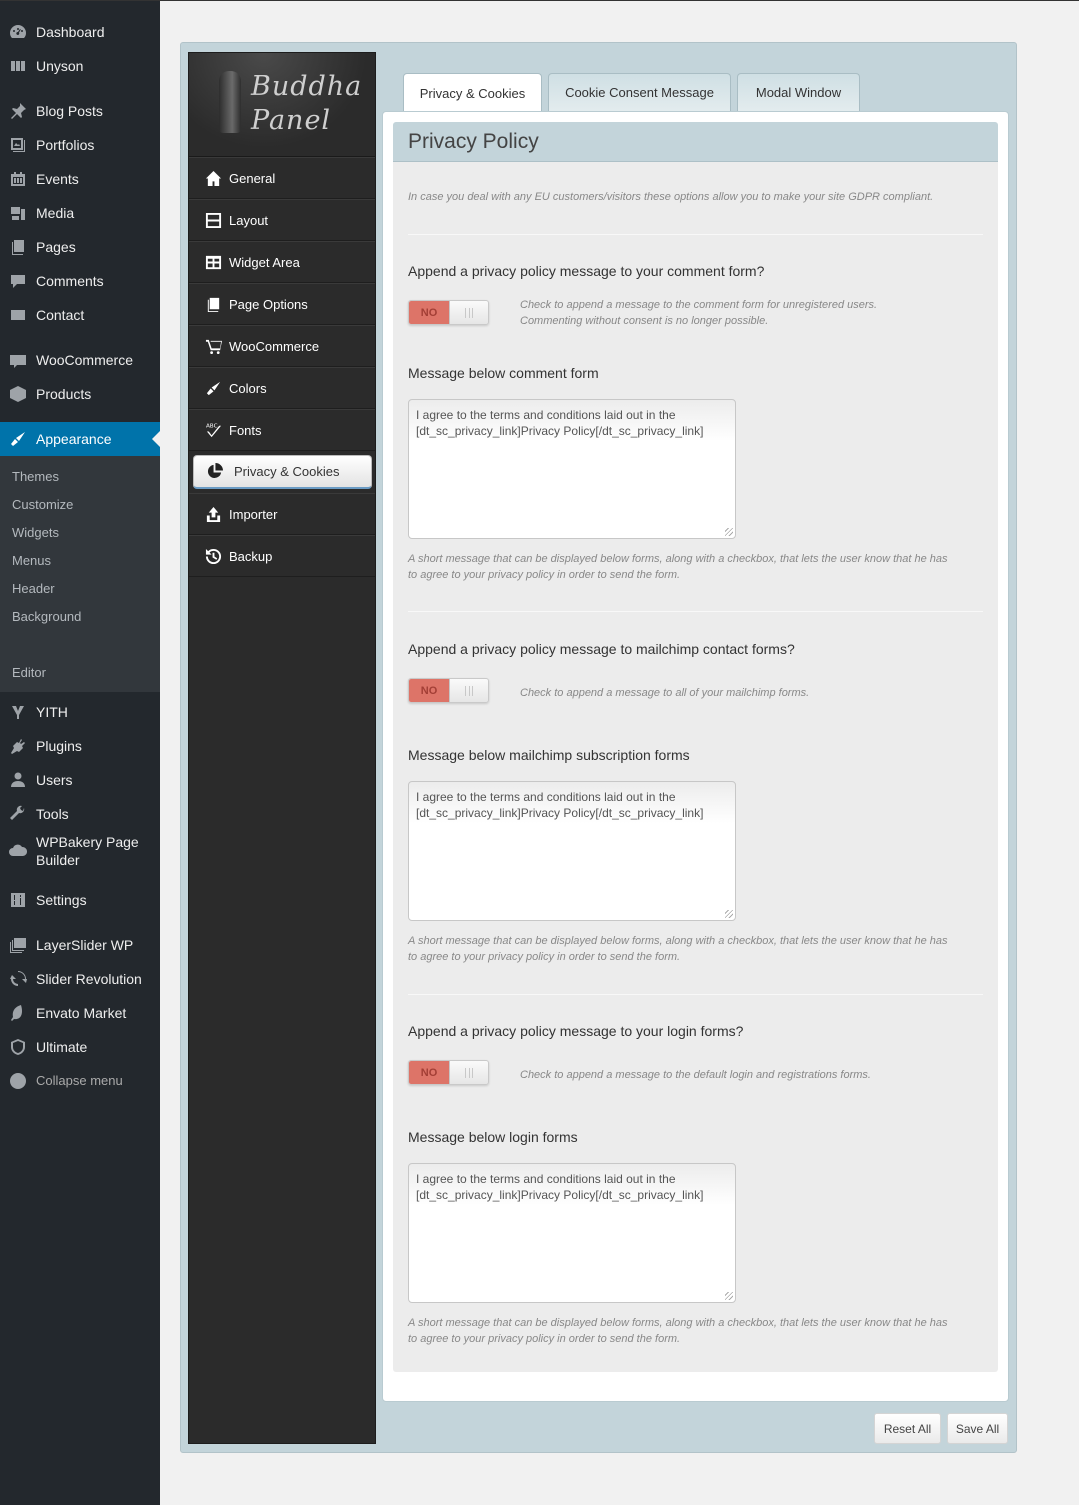  I want to click on wp-menu-item-media: Media, so click(80, 213).